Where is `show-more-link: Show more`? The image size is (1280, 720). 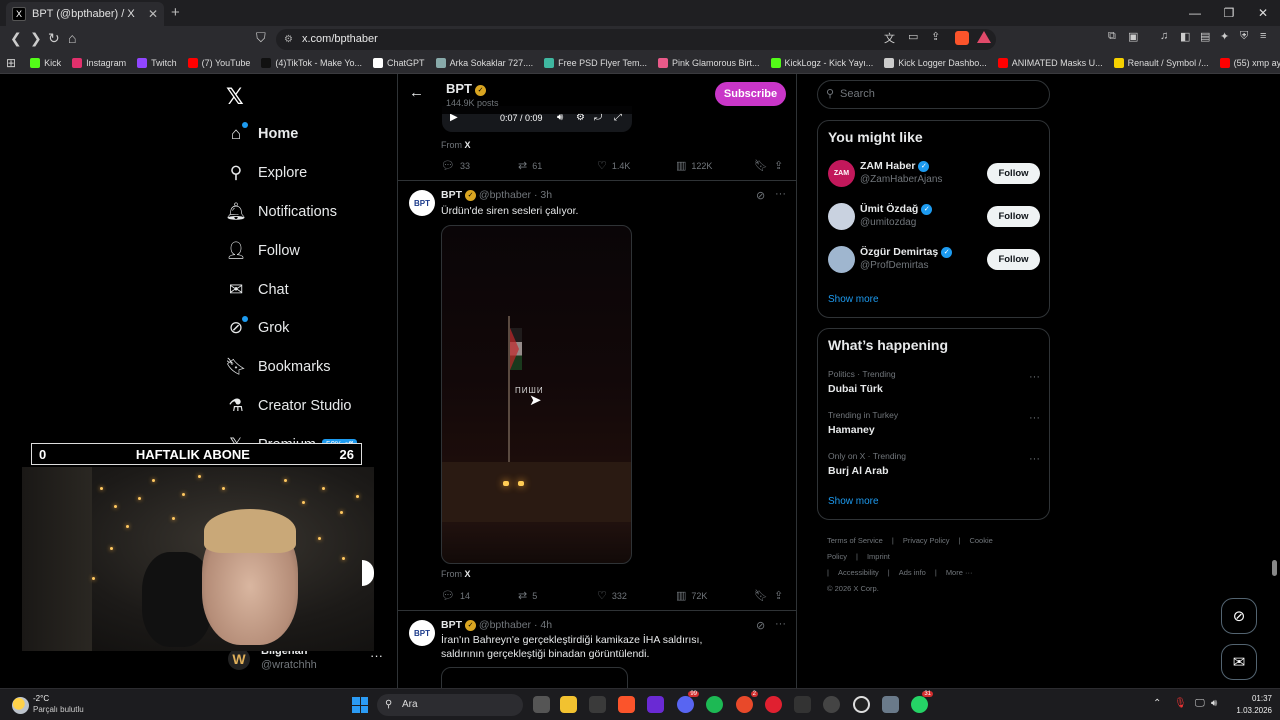
show-more-link: Show more is located at coordinates (853, 501).